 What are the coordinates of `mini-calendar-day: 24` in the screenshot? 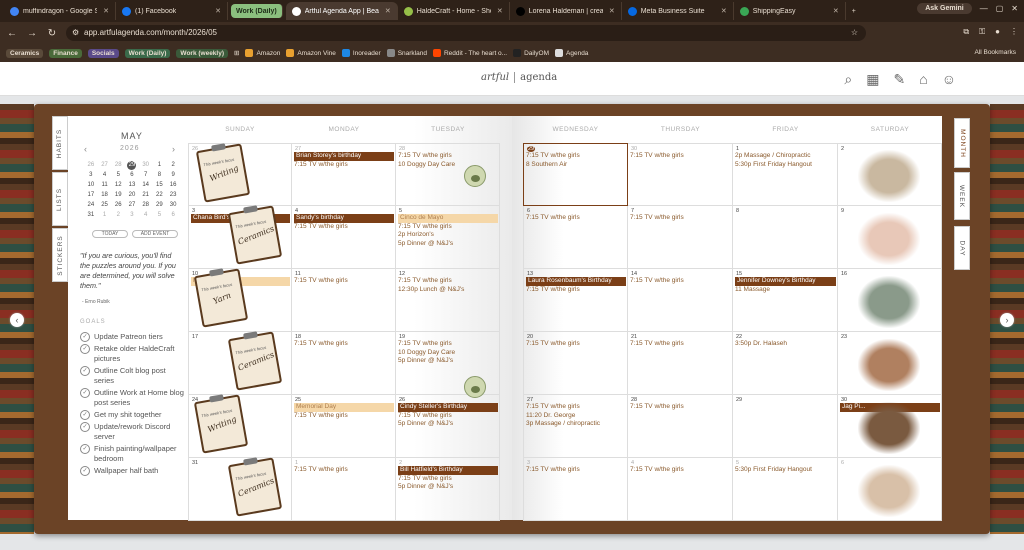 It's located at (91, 205).